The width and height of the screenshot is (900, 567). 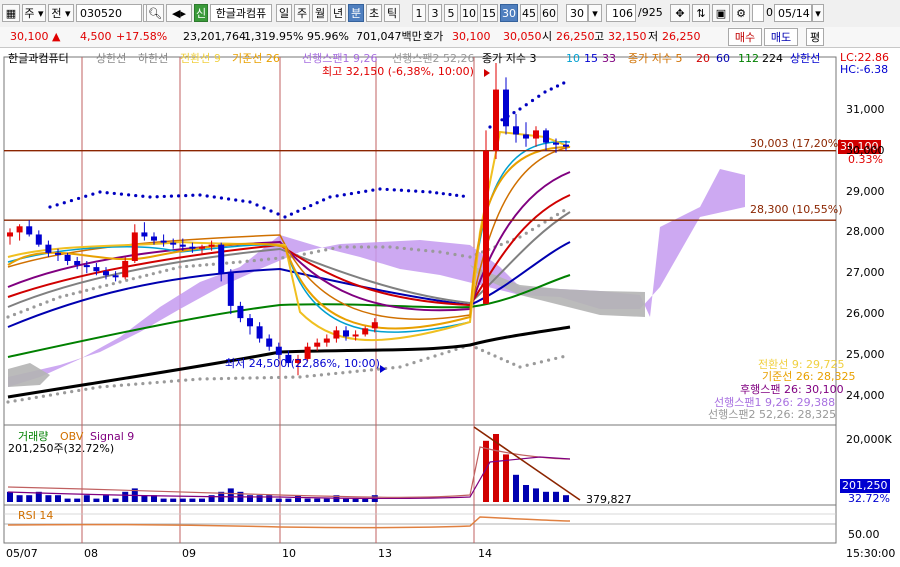 What do you see at coordinates (680, 13) in the screenshot?
I see `chart-tool-icon: ✥` at bounding box center [680, 13].